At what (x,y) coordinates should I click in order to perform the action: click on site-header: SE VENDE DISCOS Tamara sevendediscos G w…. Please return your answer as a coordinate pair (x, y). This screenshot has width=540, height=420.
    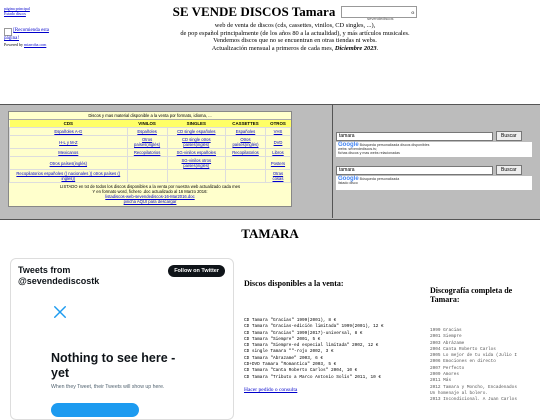
    Looking at the image, I should click on (295, 27).